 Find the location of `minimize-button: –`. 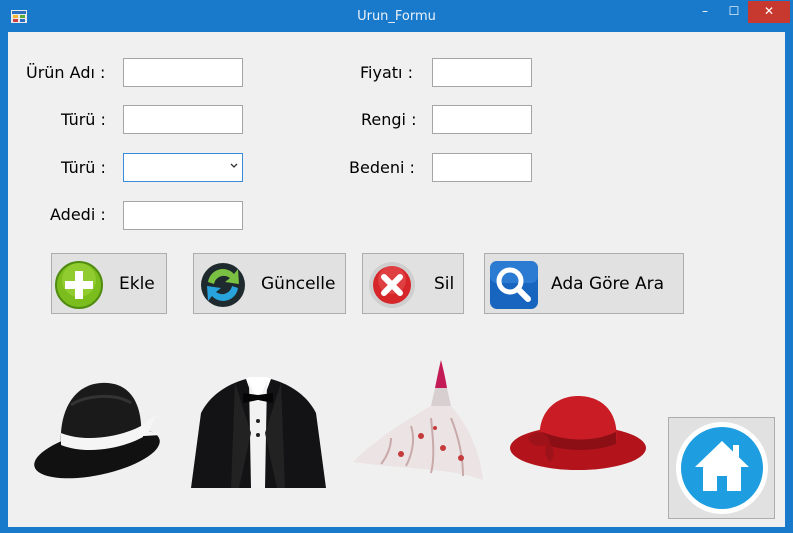

minimize-button: – is located at coordinates (705, 12).